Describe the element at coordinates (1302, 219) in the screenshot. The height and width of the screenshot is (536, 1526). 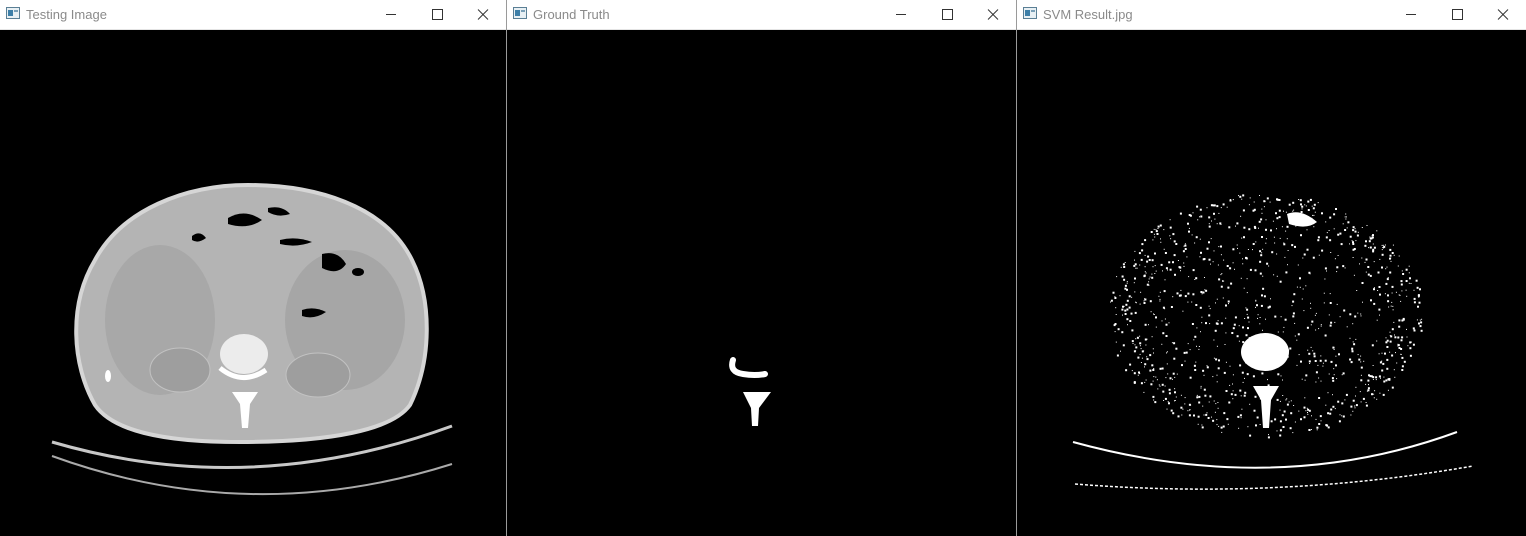
I see `bright-region` at that location.